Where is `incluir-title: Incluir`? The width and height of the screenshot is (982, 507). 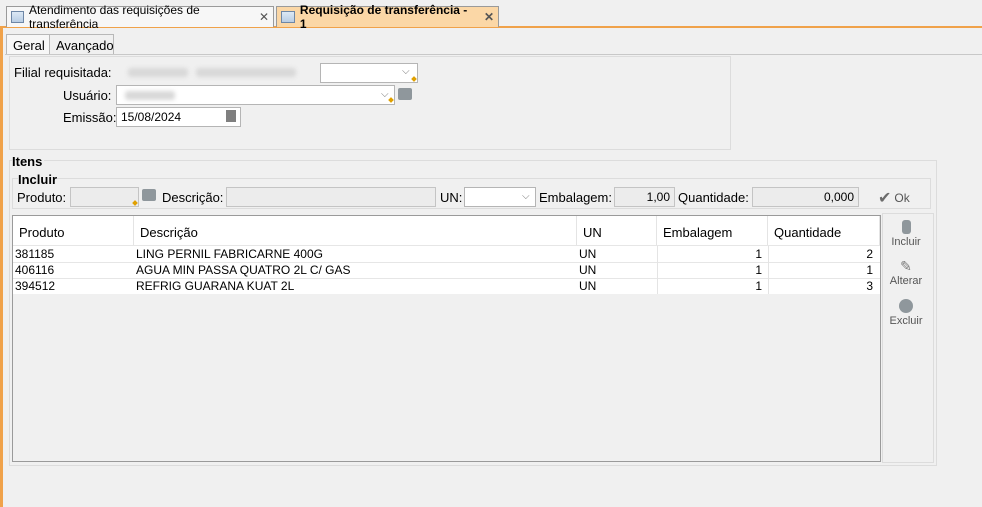 incluir-title: Incluir is located at coordinates (38, 179).